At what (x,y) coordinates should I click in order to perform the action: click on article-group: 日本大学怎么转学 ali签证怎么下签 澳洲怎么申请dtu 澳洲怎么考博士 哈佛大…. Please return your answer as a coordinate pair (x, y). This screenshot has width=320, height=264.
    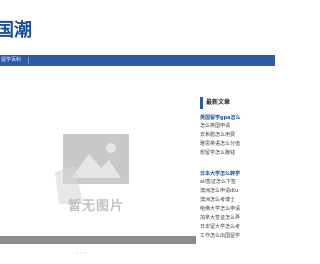
    Looking at the image, I should click on (220, 204).